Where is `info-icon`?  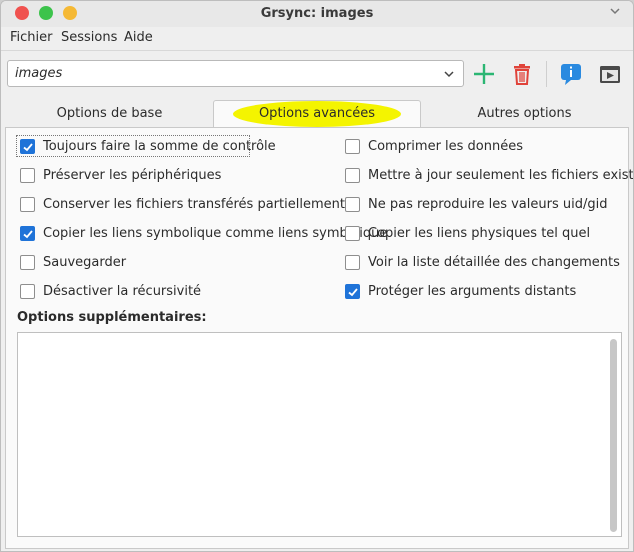
info-icon is located at coordinates (571, 74).